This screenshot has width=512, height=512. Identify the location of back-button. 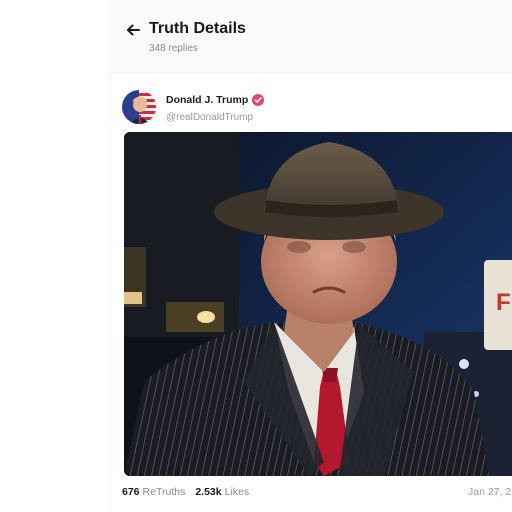
(133, 30).